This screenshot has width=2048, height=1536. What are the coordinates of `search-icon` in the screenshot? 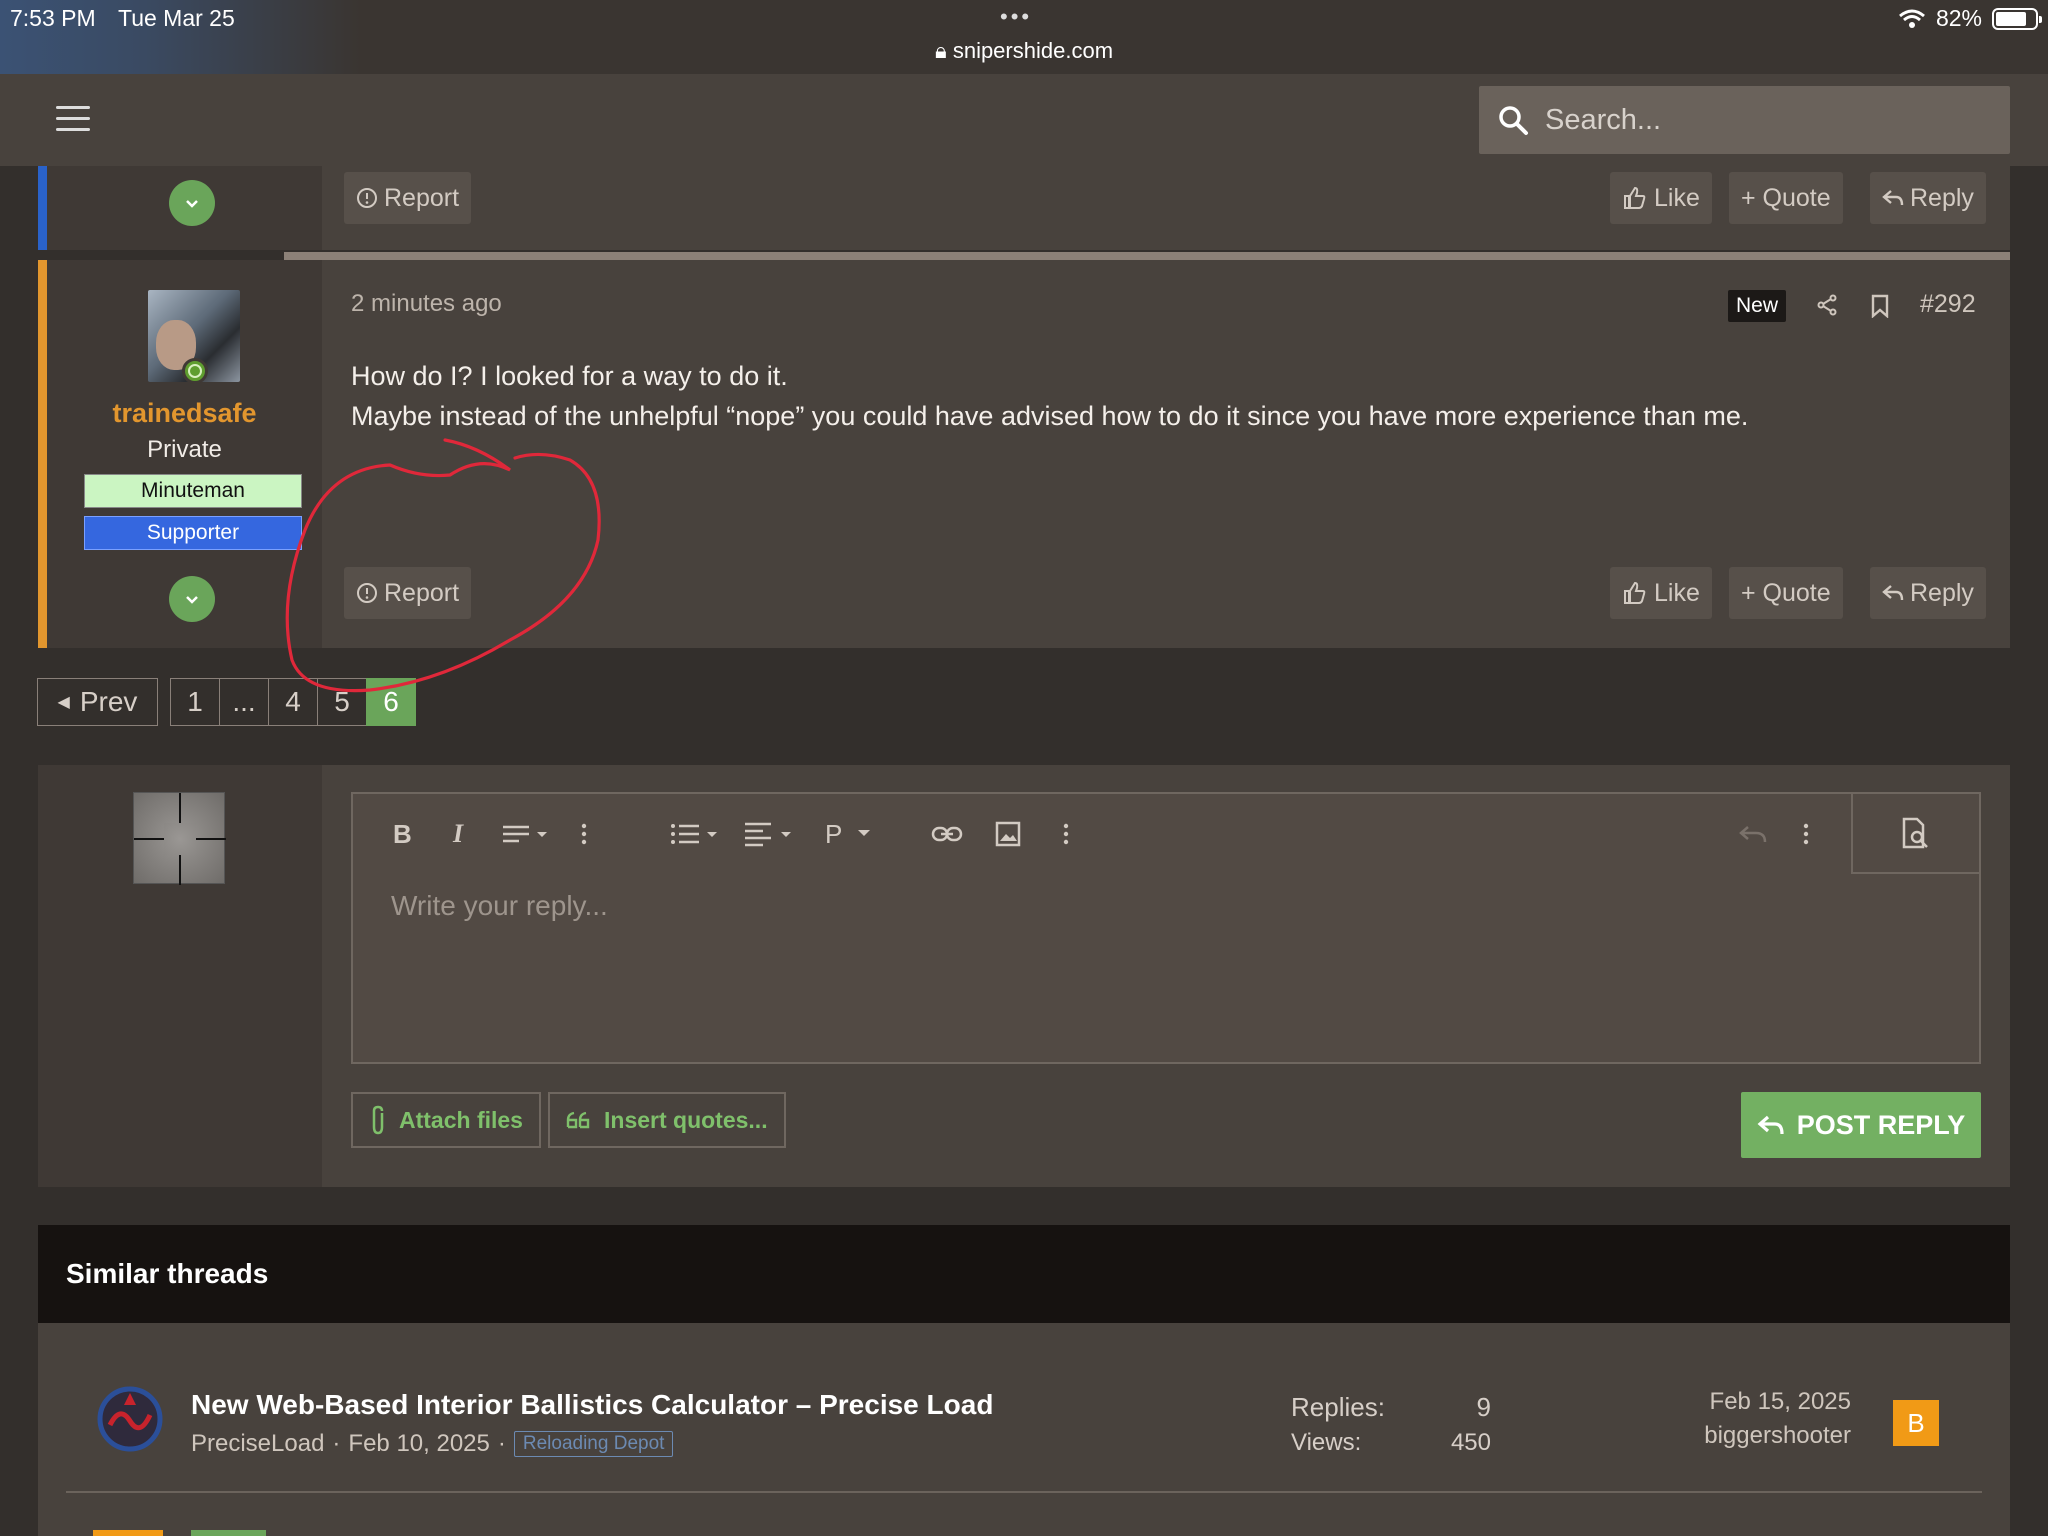 It's located at (1513, 120).